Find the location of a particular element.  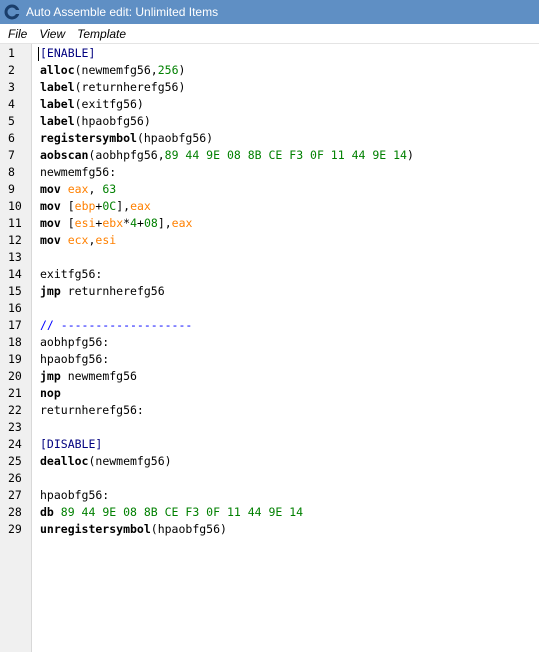

code-token: returnherefg56: is located at coordinates (92, 410).